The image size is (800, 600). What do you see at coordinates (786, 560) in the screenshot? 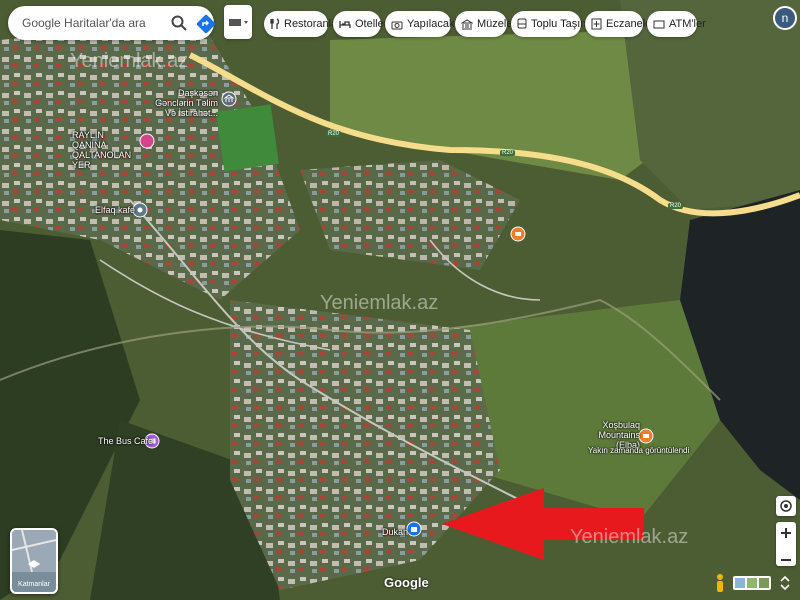
I see `zoom-out-icon` at bounding box center [786, 560].